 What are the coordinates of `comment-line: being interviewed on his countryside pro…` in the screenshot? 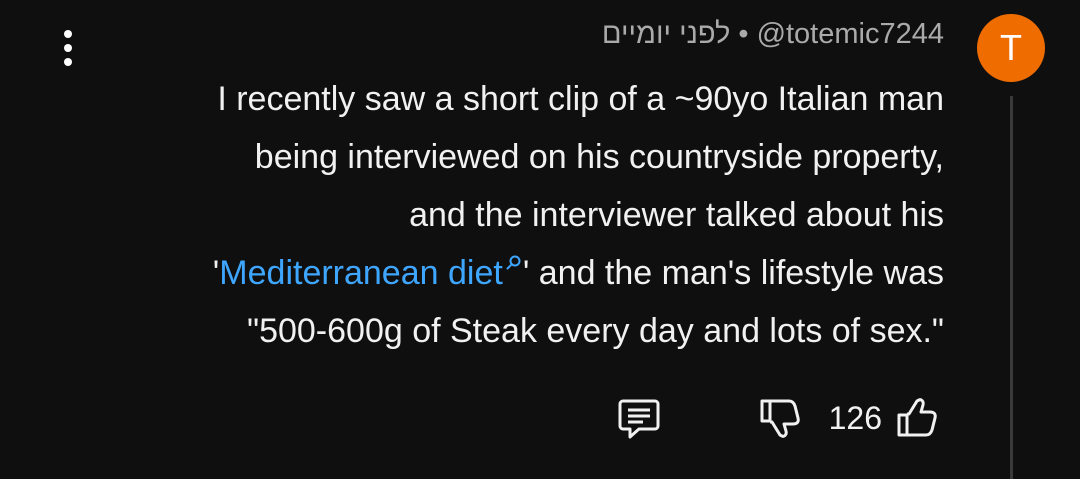 It's located at (599, 157).